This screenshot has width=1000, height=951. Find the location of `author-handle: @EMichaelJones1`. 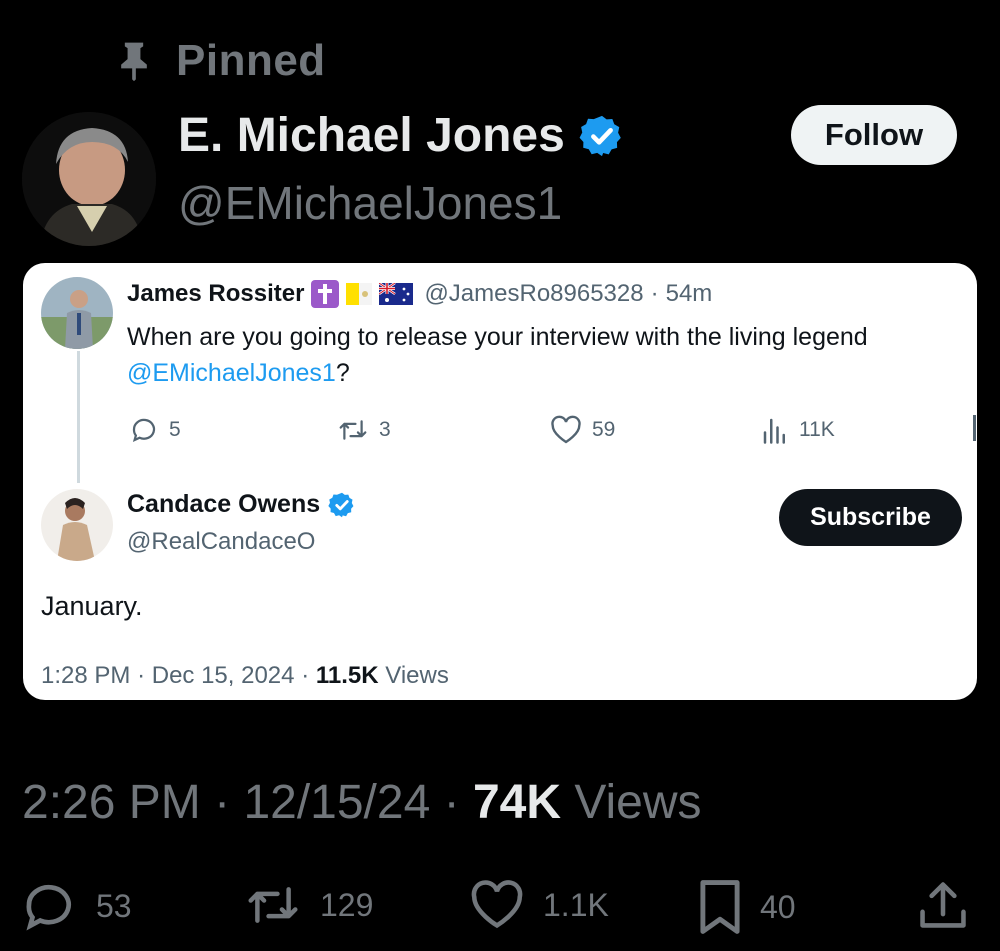

author-handle: @EMichaelJones1 is located at coordinates (370, 203).